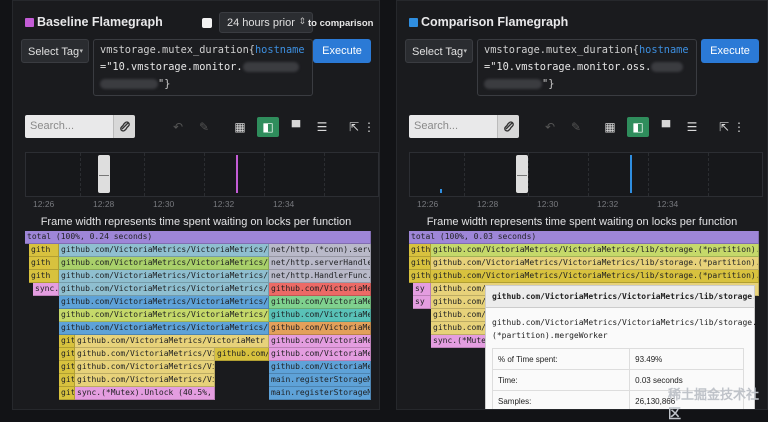  What do you see at coordinates (714, 404) in the screenshot?
I see `watermark: 稀土掘金技术社区` at bounding box center [714, 404].